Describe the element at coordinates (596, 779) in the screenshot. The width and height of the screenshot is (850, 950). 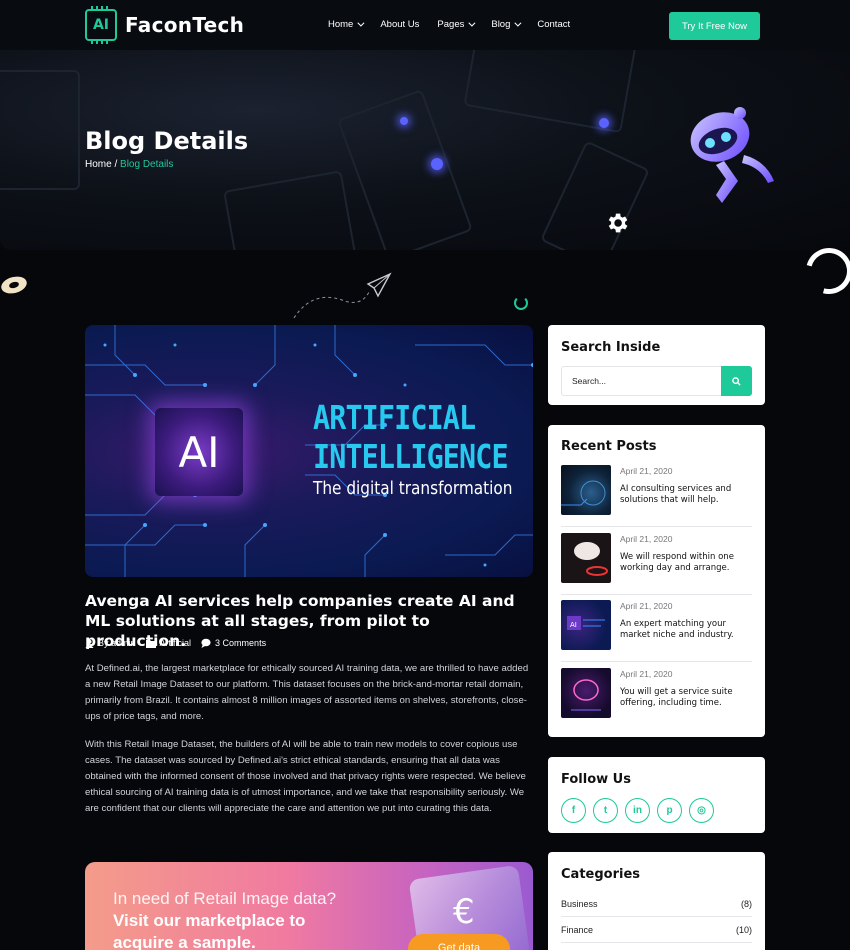
I see `follow-us-title: Follow Us` at that location.